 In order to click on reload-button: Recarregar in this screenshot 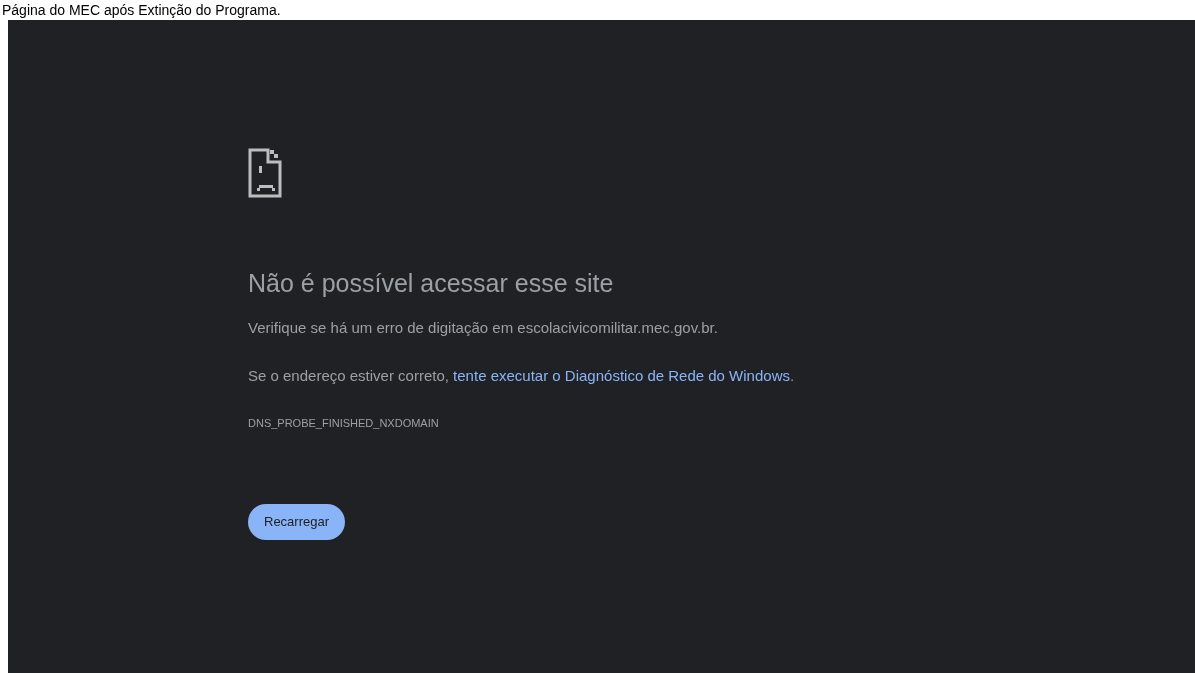, I will do `click(297, 521)`.